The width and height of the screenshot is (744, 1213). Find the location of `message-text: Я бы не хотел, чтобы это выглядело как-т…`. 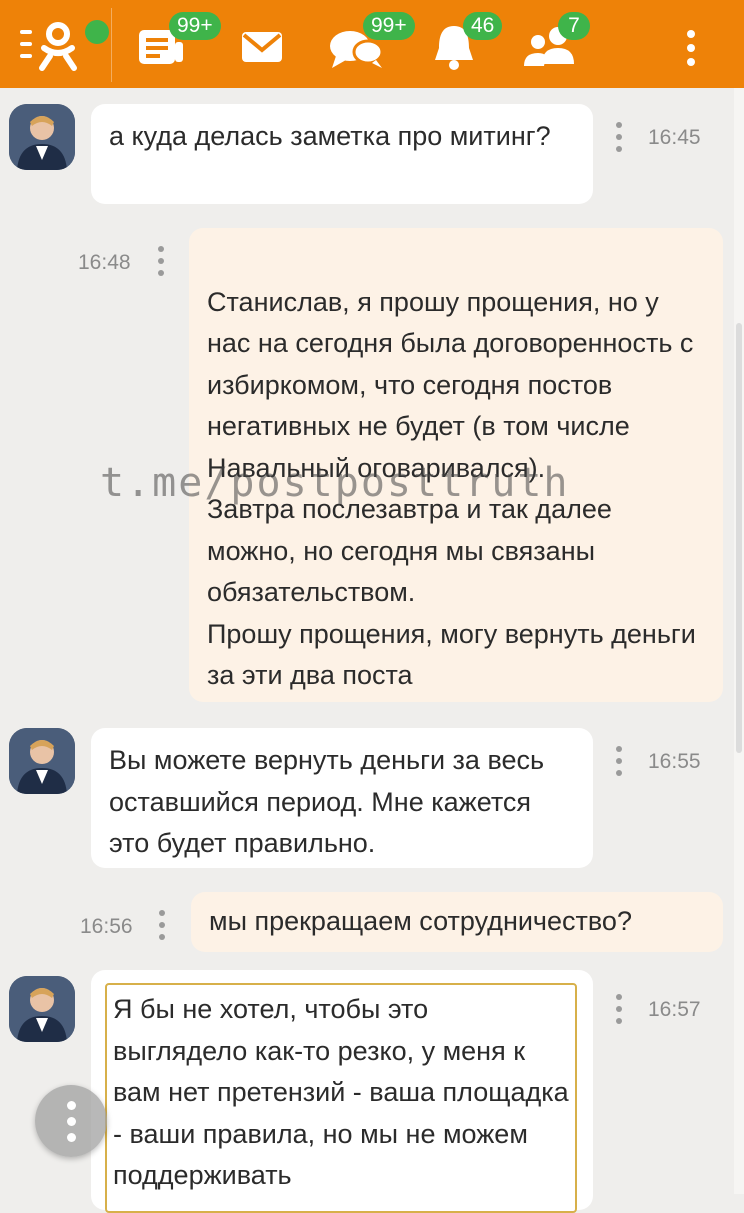

message-text: Я бы не хотел, чтобы это выглядело как-т… is located at coordinates (341, 1092).